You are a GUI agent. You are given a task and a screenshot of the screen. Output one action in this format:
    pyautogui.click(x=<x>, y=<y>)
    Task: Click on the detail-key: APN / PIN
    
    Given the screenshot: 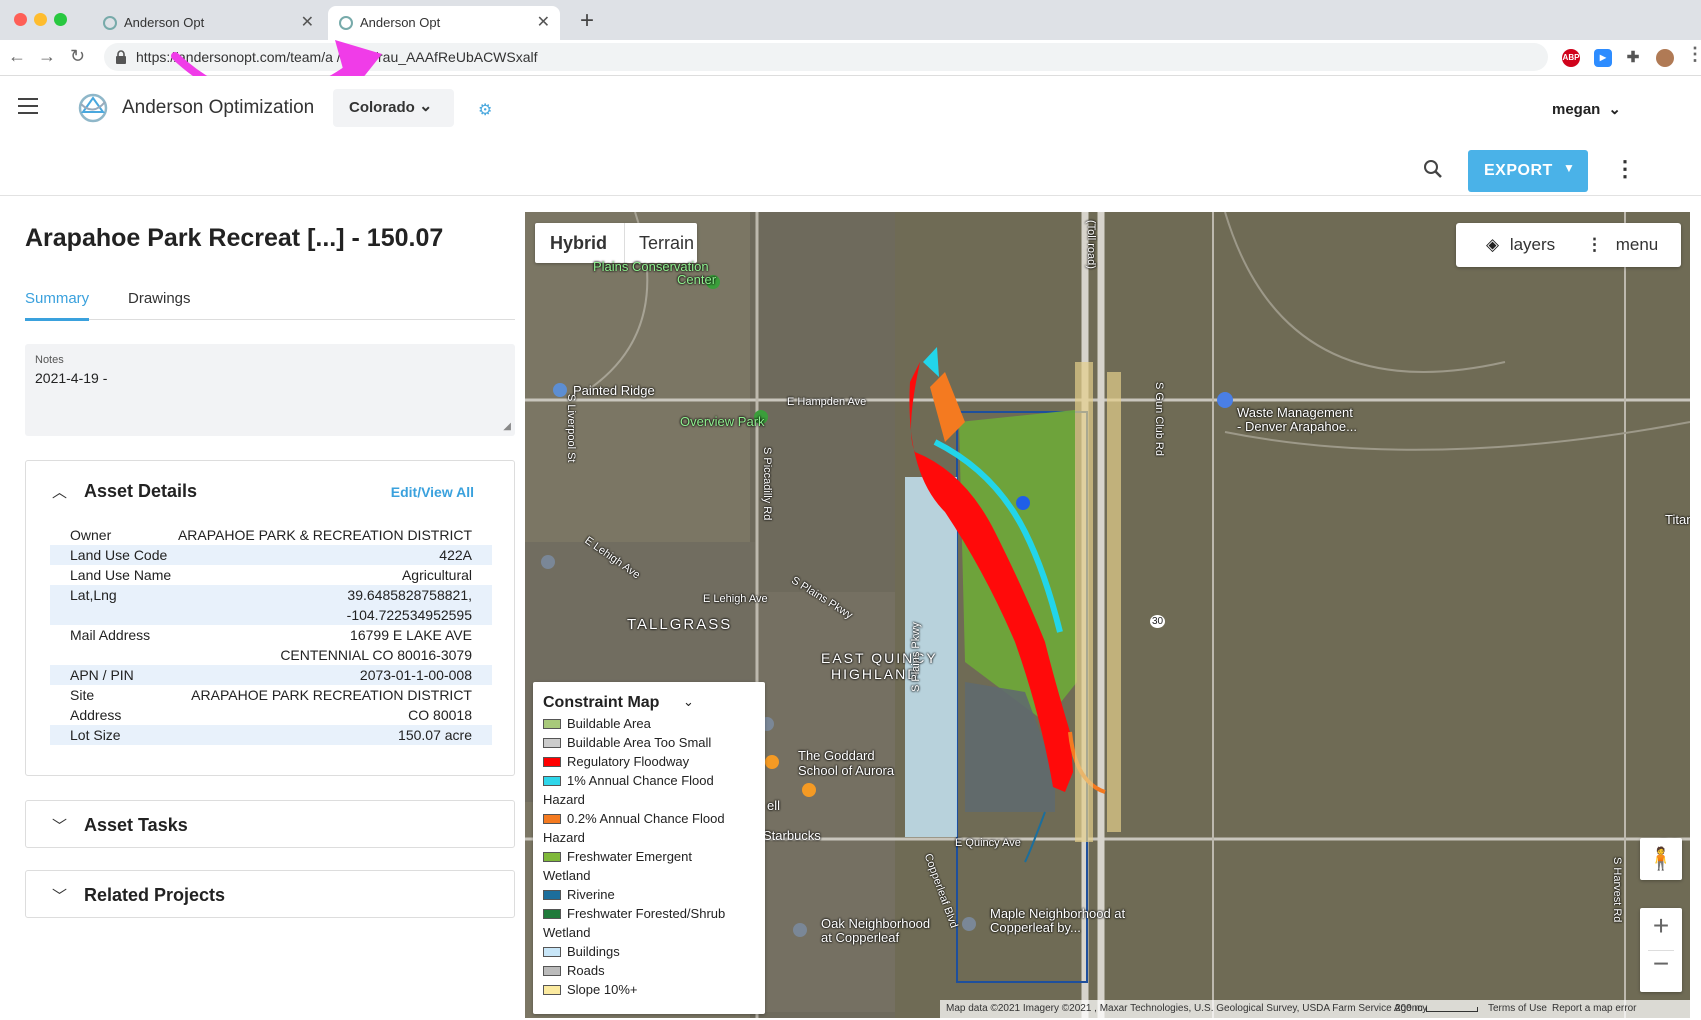 What is the action you would take?
    pyautogui.click(x=102, y=675)
    